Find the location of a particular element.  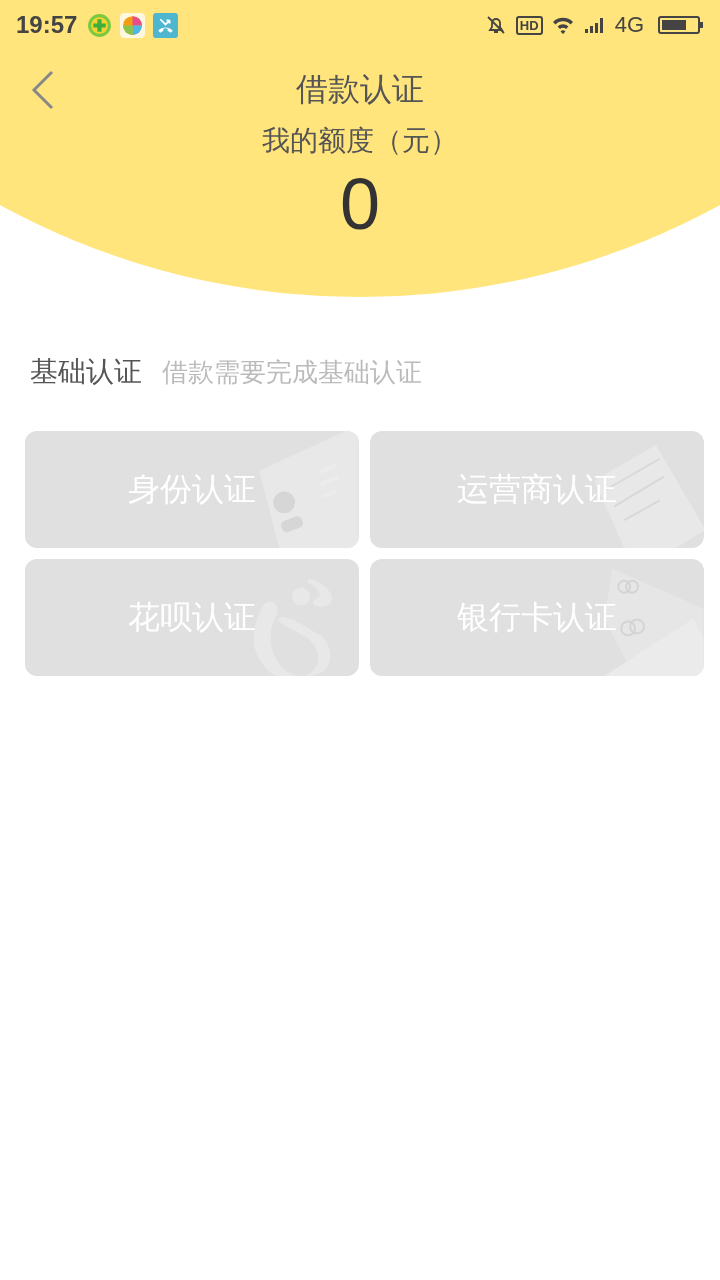

network-type: 4G is located at coordinates (629, 25).